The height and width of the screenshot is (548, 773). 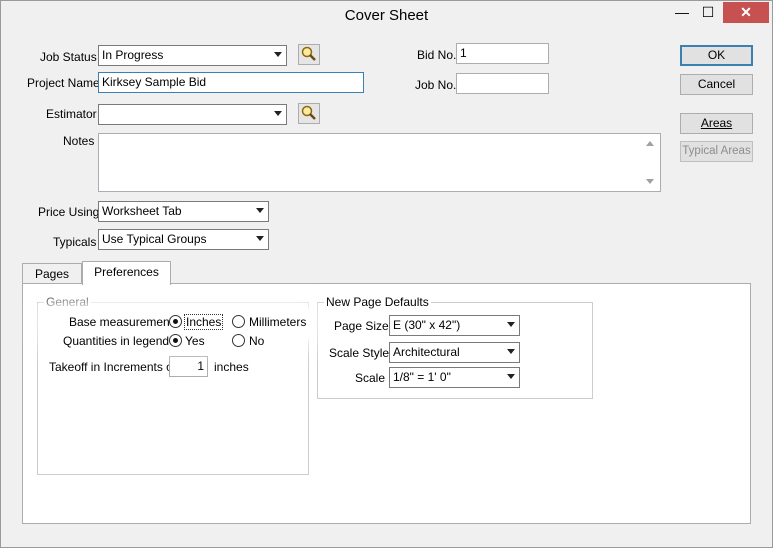 What do you see at coordinates (502, 83) in the screenshot?
I see `job-no-input` at bounding box center [502, 83].